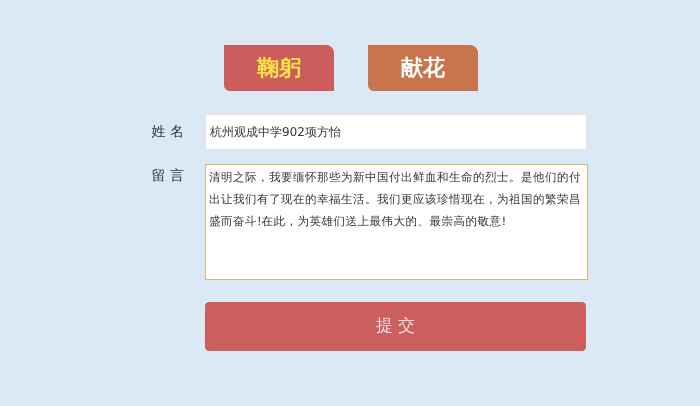  Describe the element at coordinates (279, 68) in the screenshot. I see `tab: 鞠躬` at that location.